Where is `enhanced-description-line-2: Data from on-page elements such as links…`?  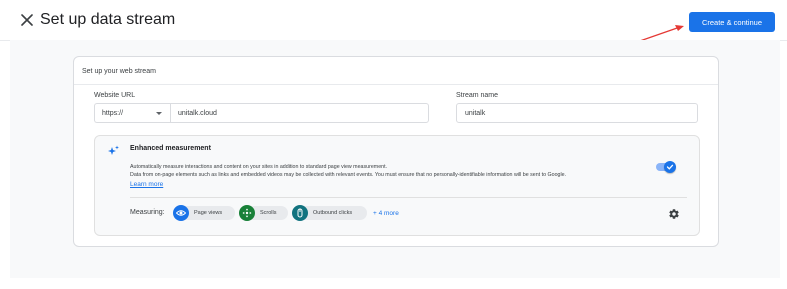
enhanced-description-line-2: Data from on-page elements such as links… is located at coordinates (348, 175).